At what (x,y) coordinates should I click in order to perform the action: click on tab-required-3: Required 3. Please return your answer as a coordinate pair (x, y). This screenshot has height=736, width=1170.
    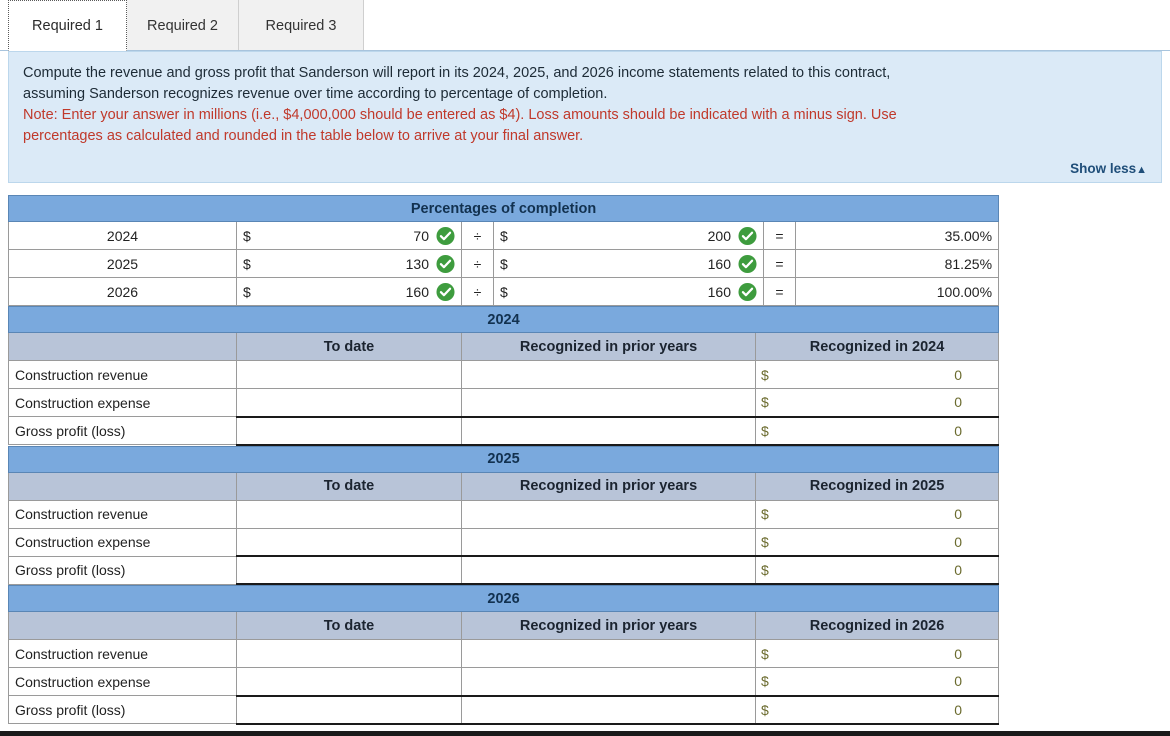
    Looking at the image, I should click on (301, 25).